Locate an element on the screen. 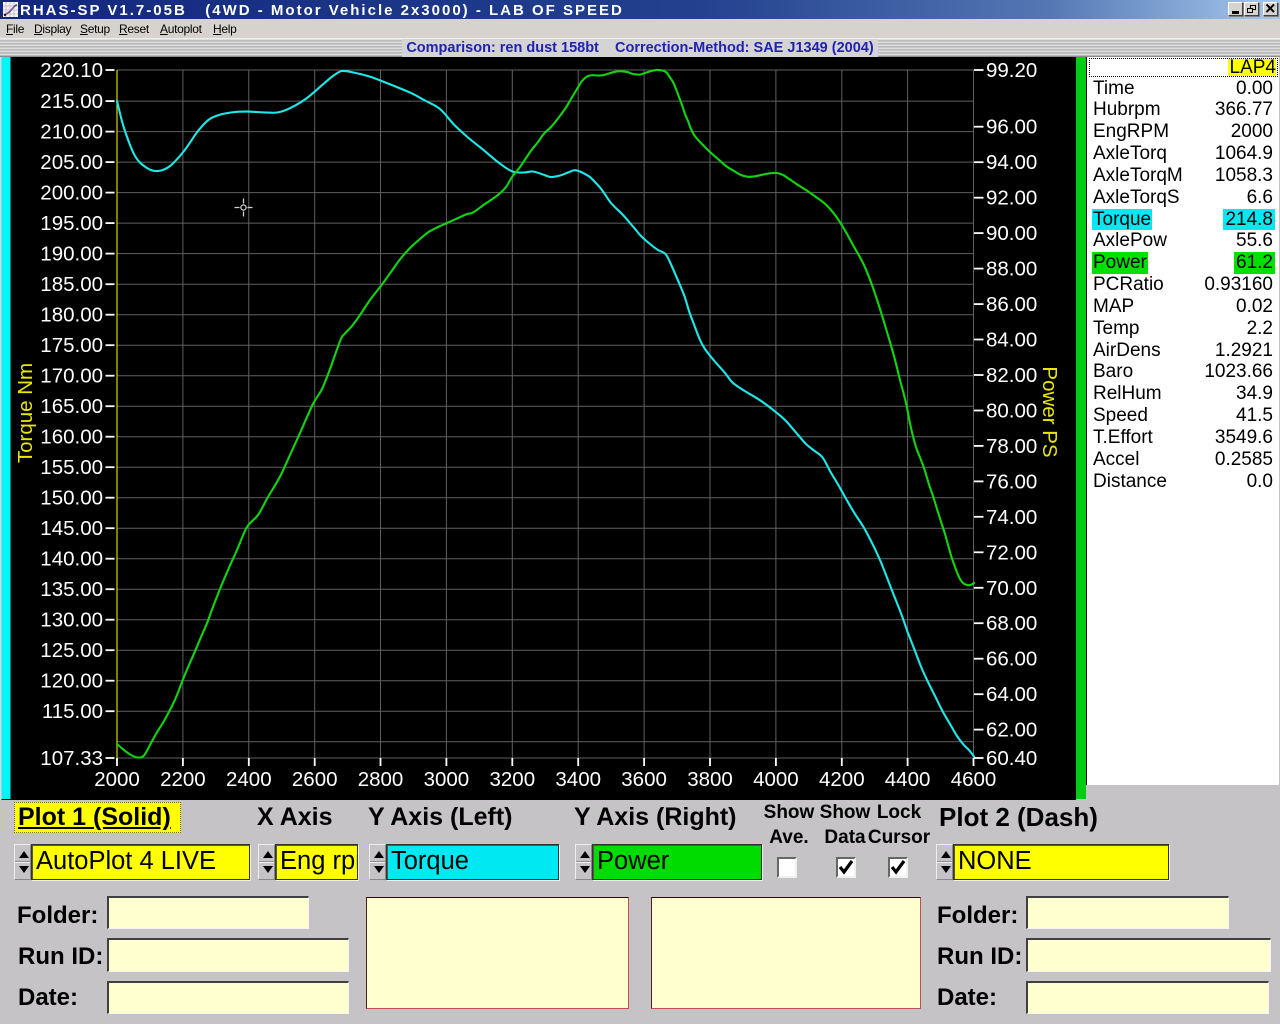 The height and width of the screenshot is (1024, 1280). svg-text: 205.00 is located at coordinates (71, 162).